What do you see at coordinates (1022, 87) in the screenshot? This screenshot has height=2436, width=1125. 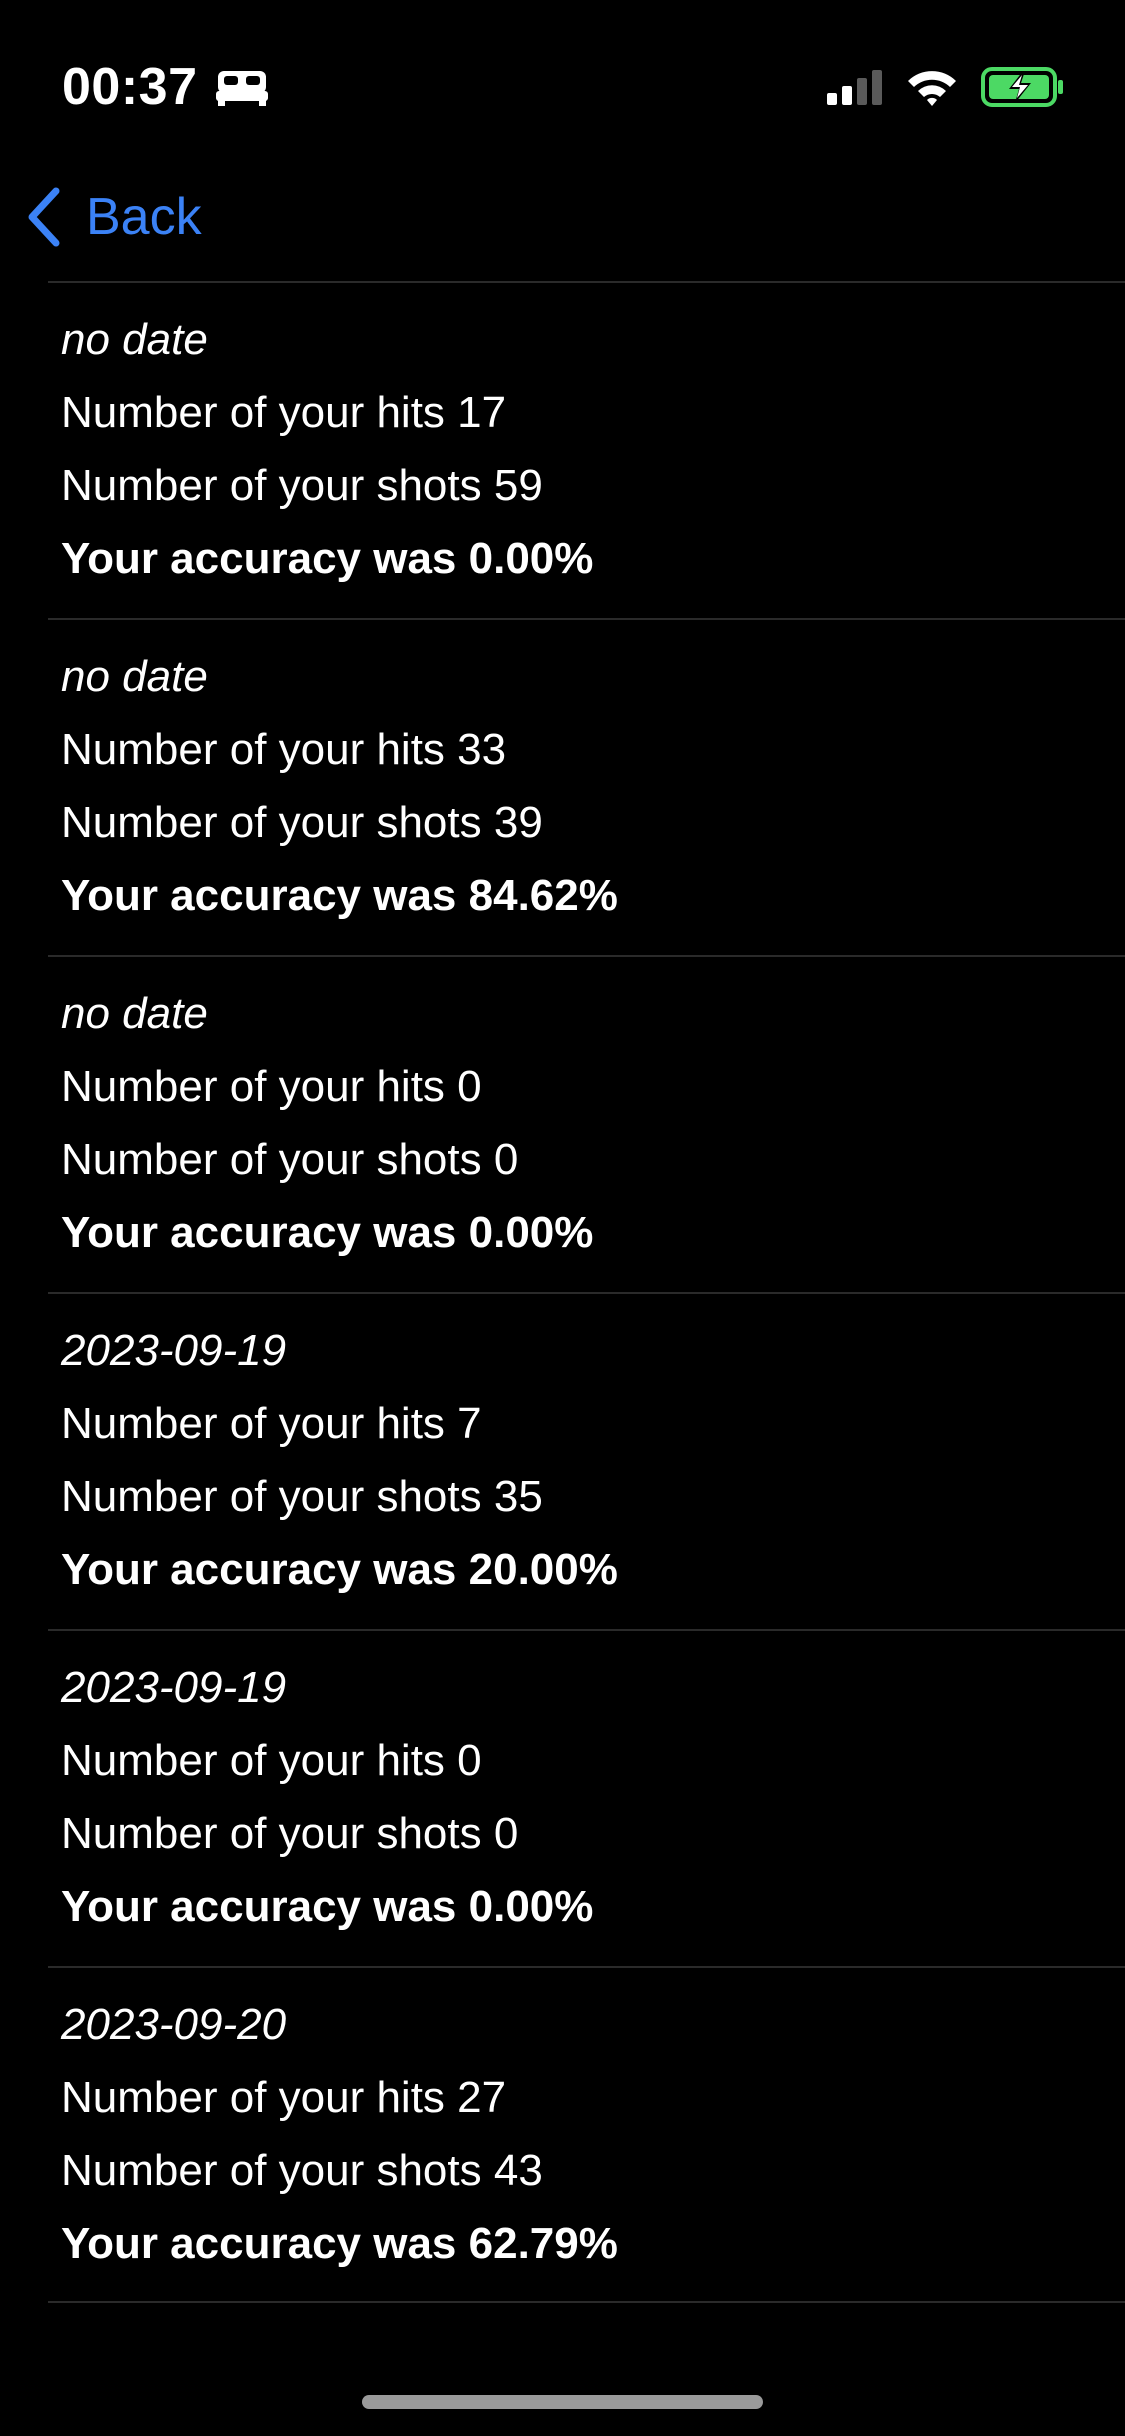 I see `battery-charging-icon` at bounding box center [1022, 87].